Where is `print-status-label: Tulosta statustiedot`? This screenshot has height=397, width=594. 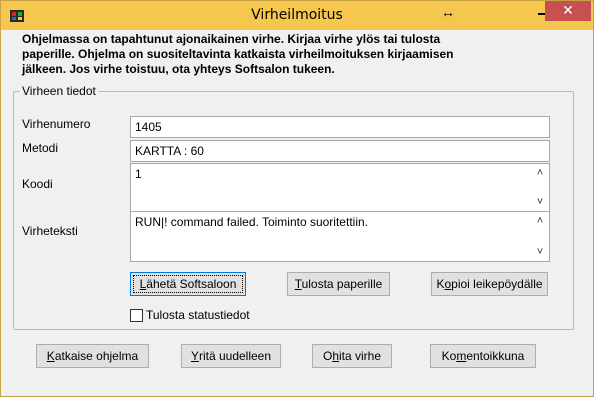
print-status-label: Tulosta statustiedot is located at coordinates (198, 315).